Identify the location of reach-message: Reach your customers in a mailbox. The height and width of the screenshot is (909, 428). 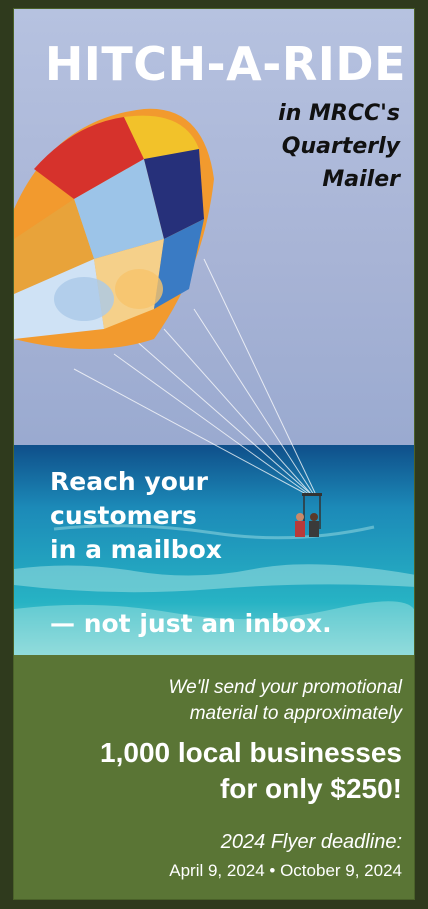
(180, 516).